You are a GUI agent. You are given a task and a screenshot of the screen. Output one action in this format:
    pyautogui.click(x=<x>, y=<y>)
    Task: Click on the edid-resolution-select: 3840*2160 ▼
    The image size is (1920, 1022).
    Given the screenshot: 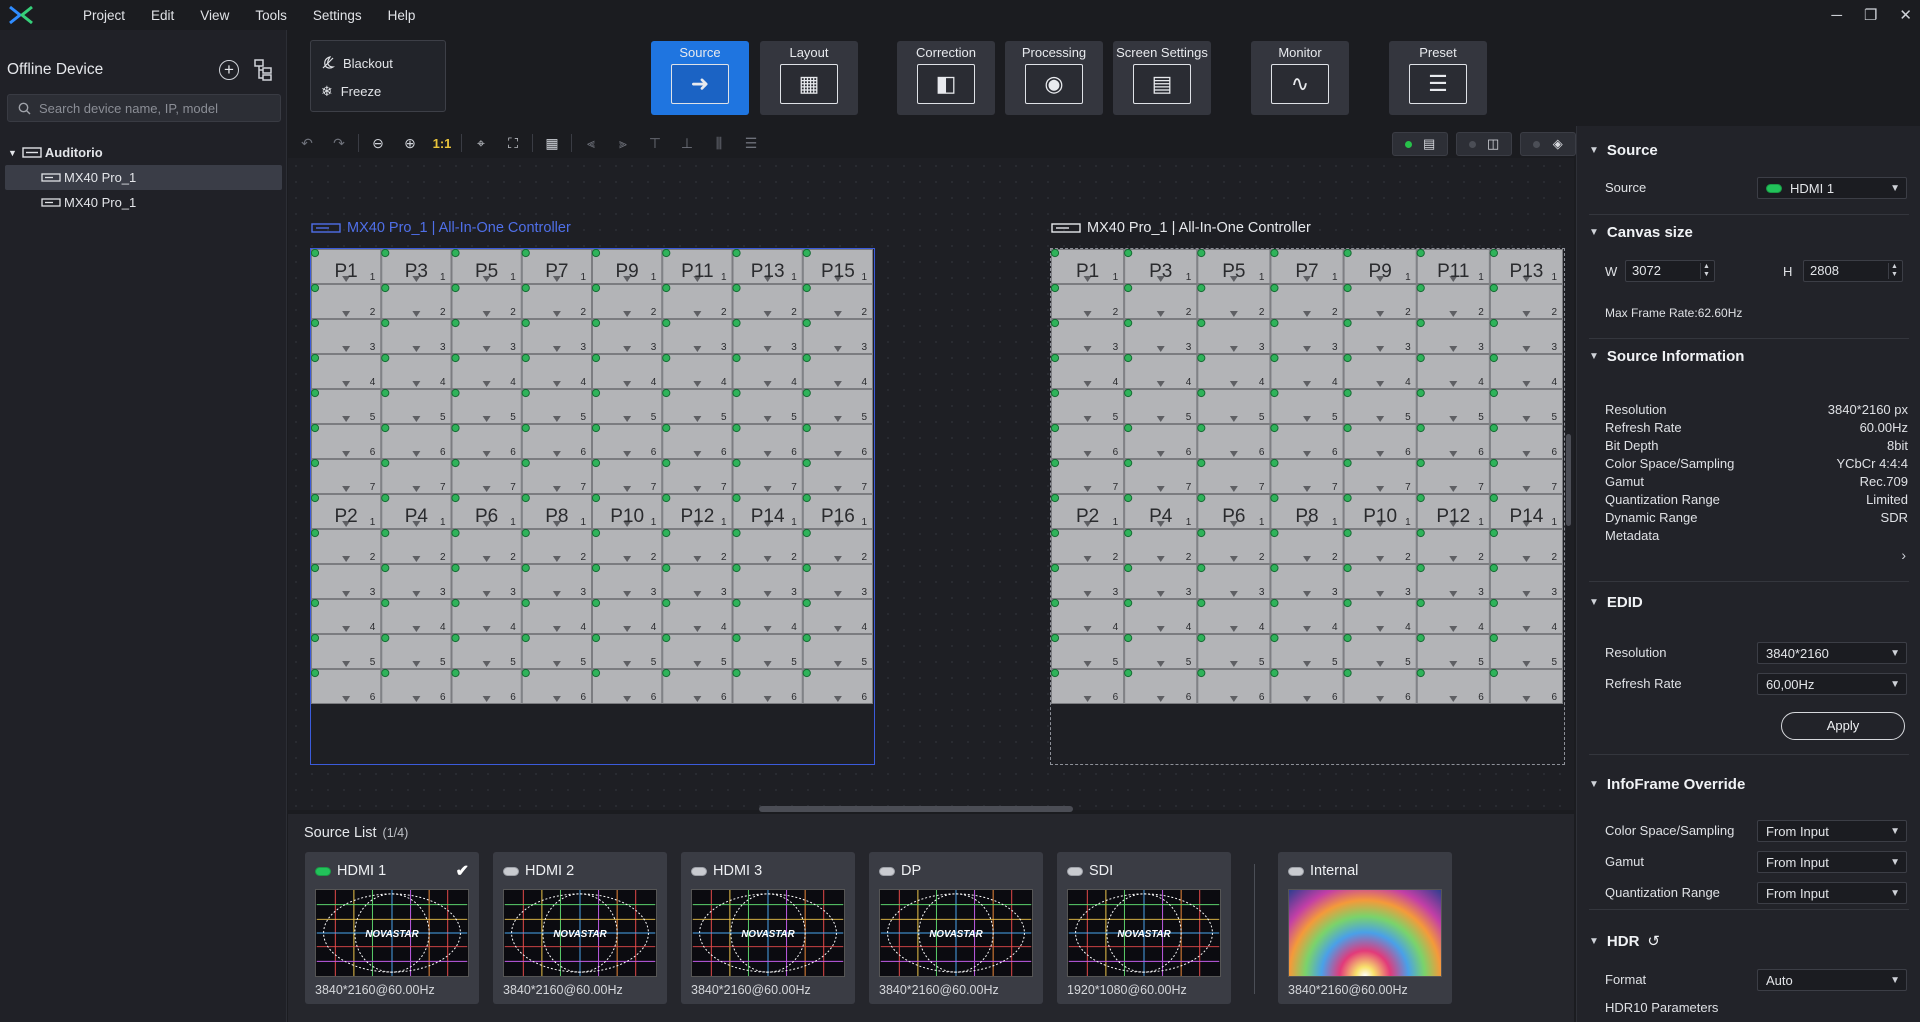 What is the action you would take?
    pyautogui.click(x=1832, y=653)
    